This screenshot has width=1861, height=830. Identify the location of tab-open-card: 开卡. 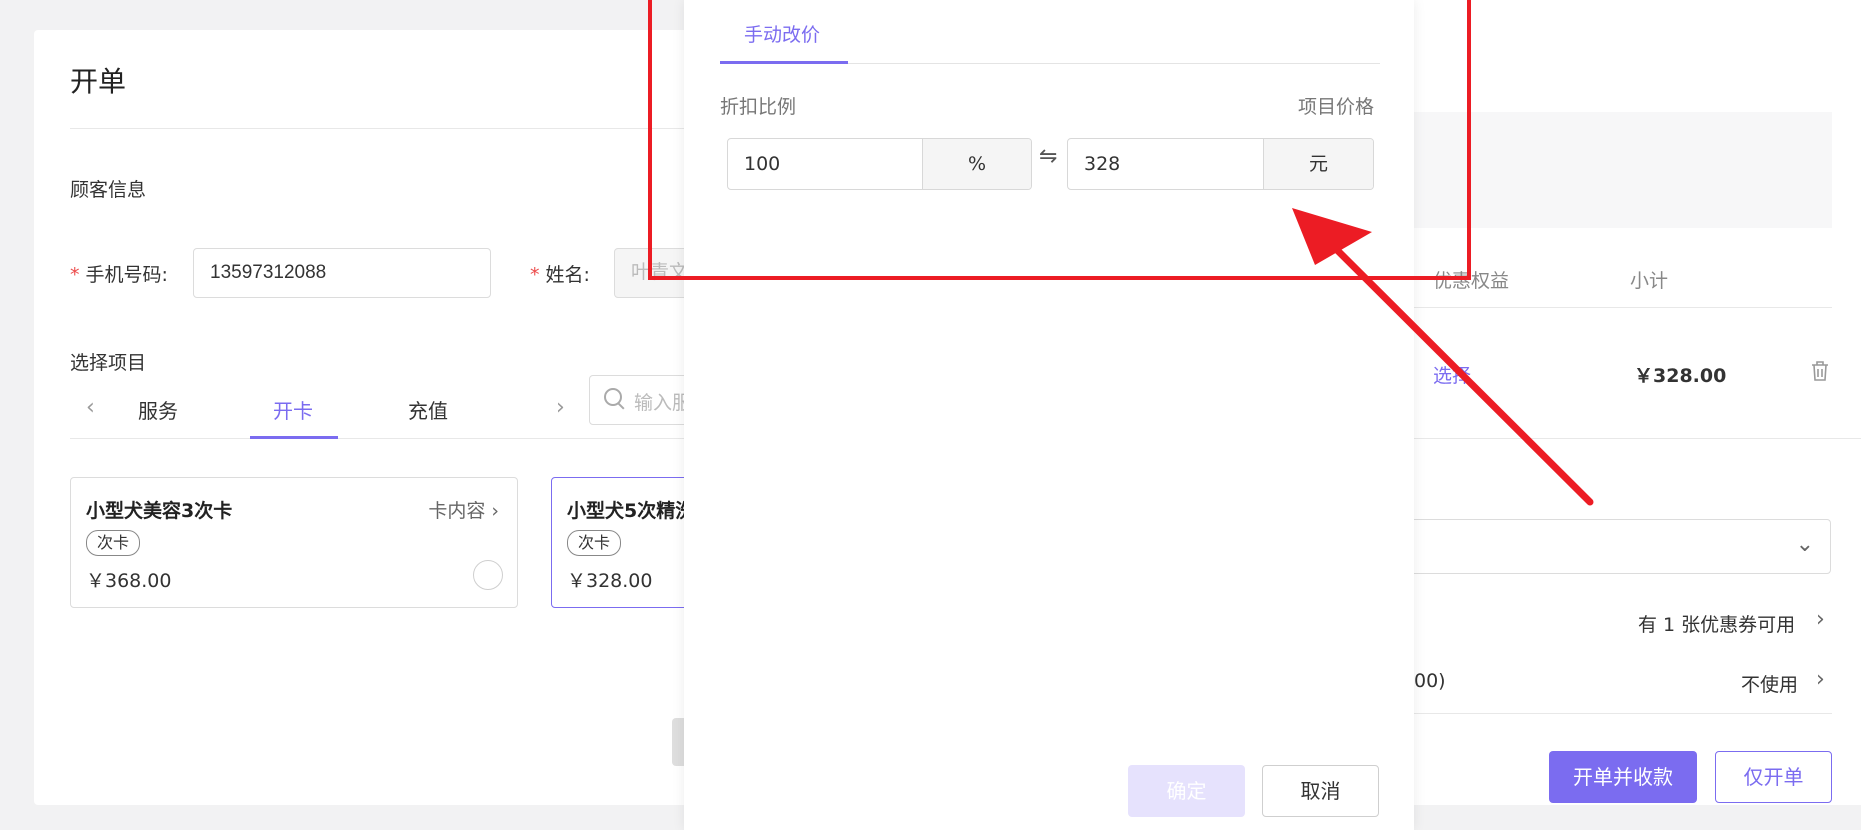
(293, 409).